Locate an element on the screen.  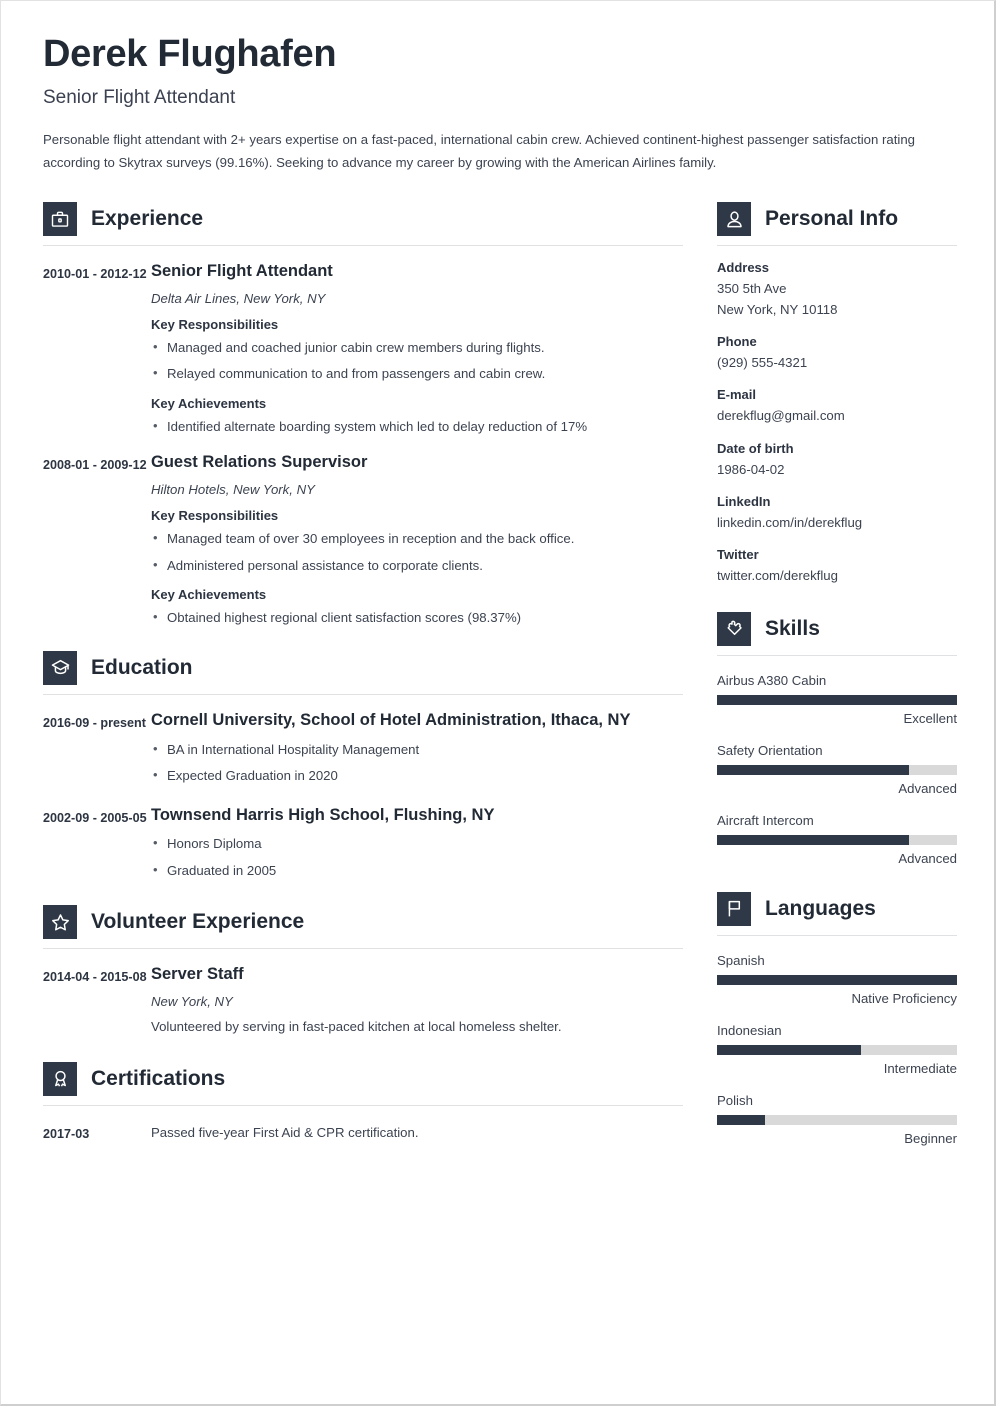
language-item: Polish Beginner is located at coordinates (837, 1119).